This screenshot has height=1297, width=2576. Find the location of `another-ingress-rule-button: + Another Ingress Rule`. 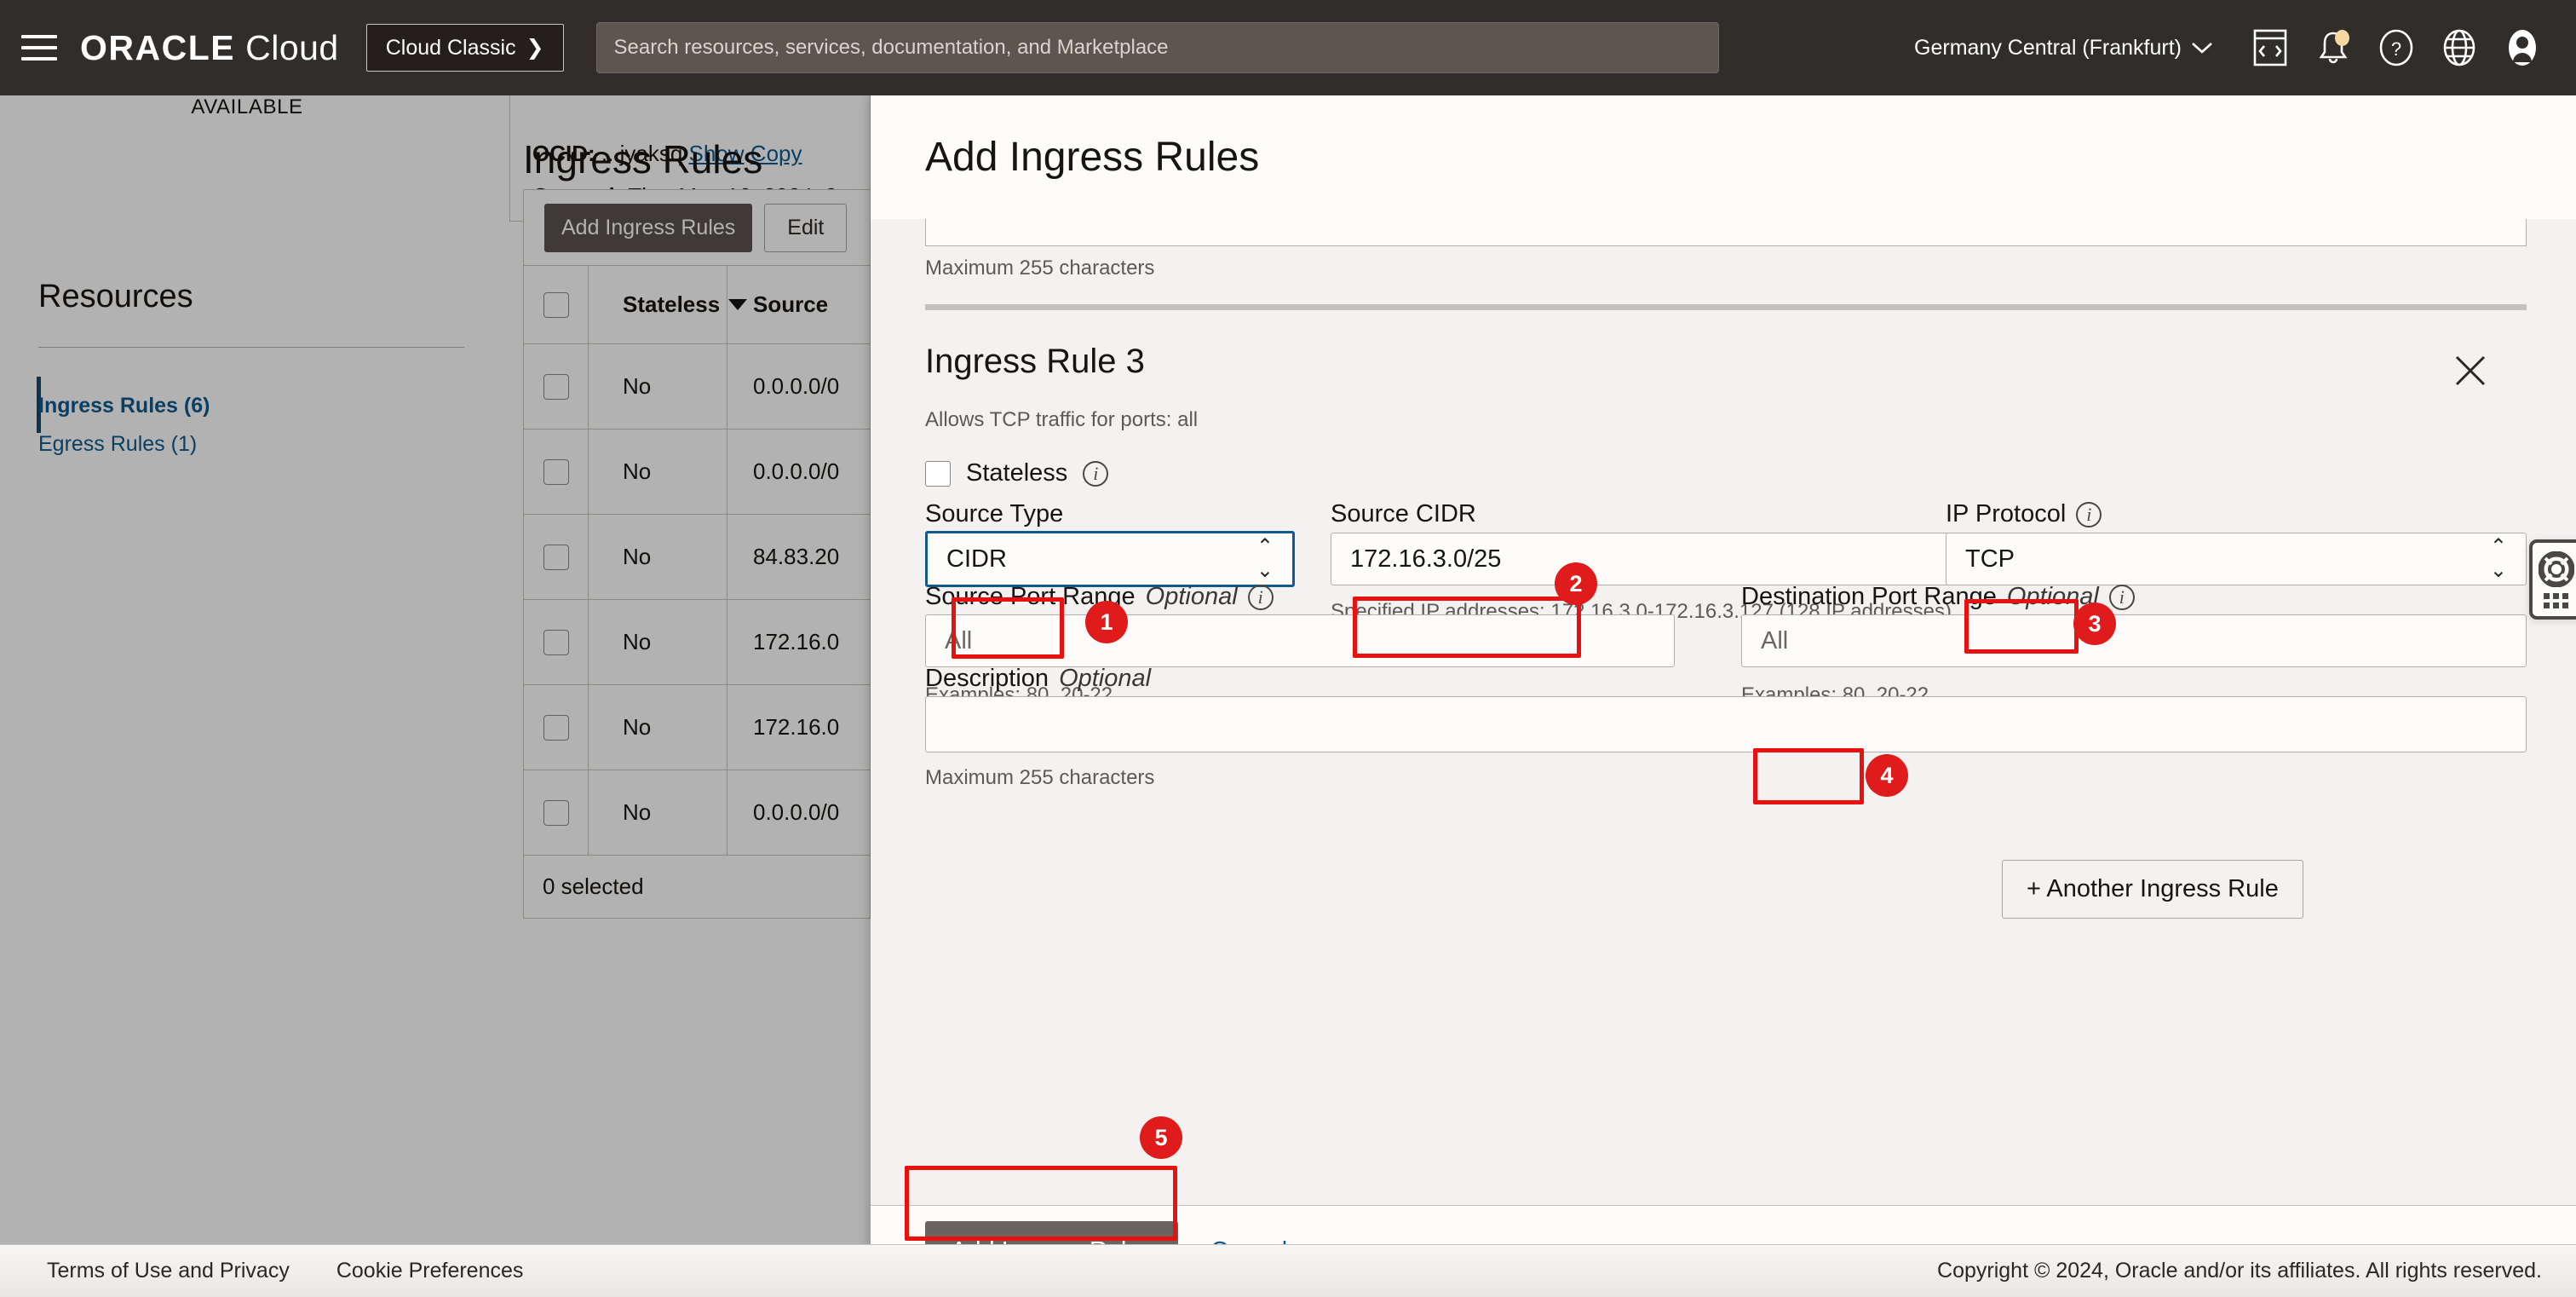

another-ingress-rule-button: + Another Ingress Rule is located at coordinates (2153, 889).